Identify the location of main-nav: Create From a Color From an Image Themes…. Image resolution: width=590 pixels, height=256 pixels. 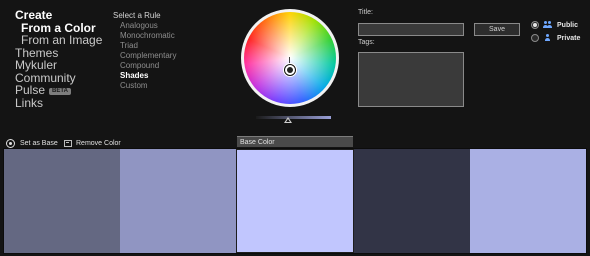
(58, 59).